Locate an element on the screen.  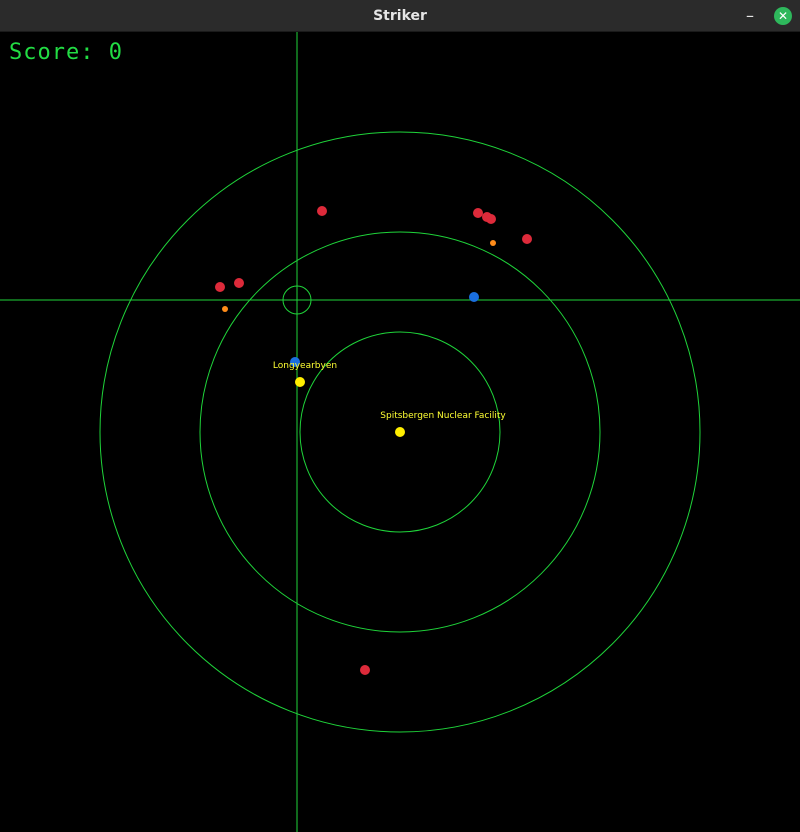
target-spitsbergen-label: Spitsbergen Nuclear Facility is located at coordinates (443, 416).